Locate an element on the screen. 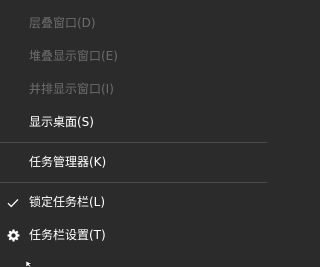 The height and width of the screenshot is (267, 320). menu-item-label: 并排显示窗口(I) is located at coordinates (71, 89).